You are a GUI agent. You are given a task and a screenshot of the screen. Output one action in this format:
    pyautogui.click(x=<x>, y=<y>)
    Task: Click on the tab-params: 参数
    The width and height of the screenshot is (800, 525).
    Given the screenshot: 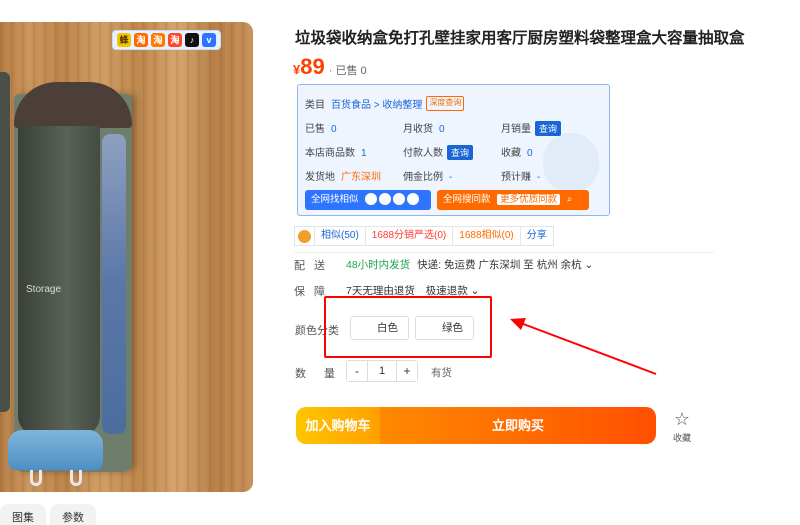 What is the action you would take?
    pyautogui.click(x=73, y=514)
    